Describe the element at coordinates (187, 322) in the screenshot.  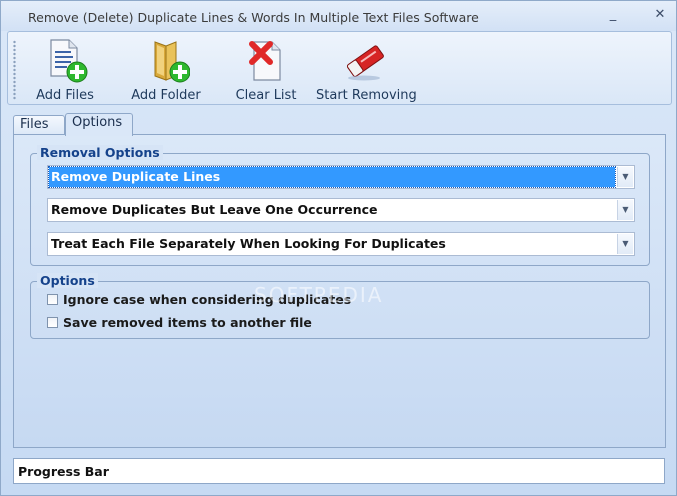
I see `save-removed-label: Save removed items to another file` at that location.